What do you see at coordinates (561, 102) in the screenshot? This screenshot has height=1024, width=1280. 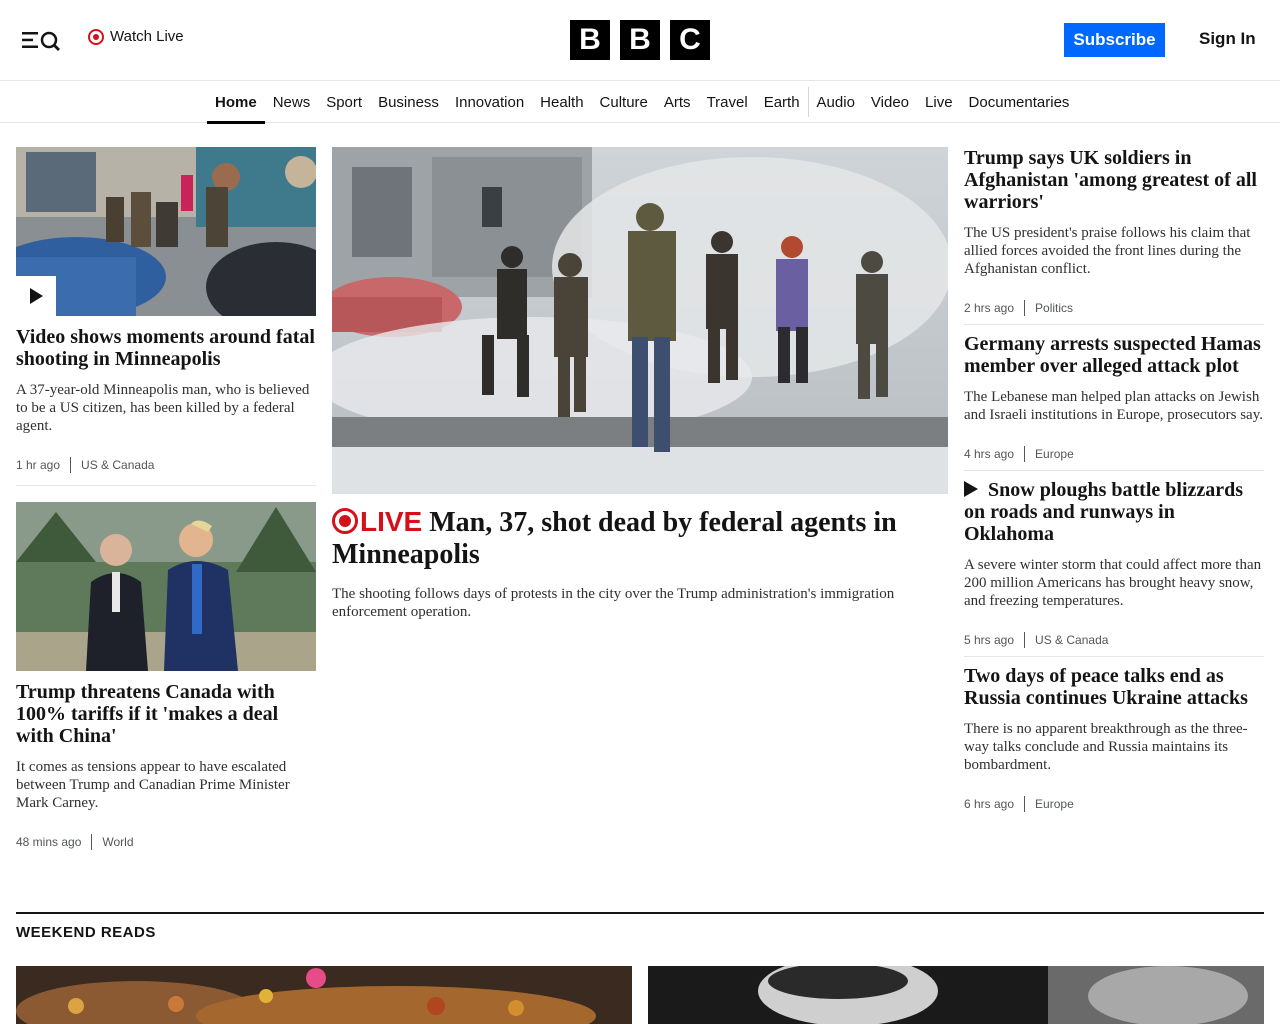 I see `nav-item-health: Health` at bounding box center [561, 102].